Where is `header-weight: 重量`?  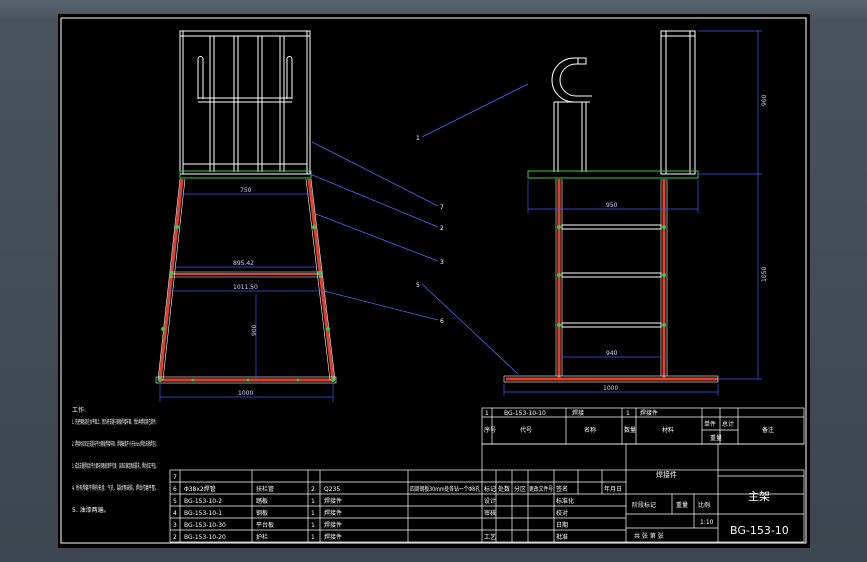 header-weight: 重量 is located at coordinates (716, 438).